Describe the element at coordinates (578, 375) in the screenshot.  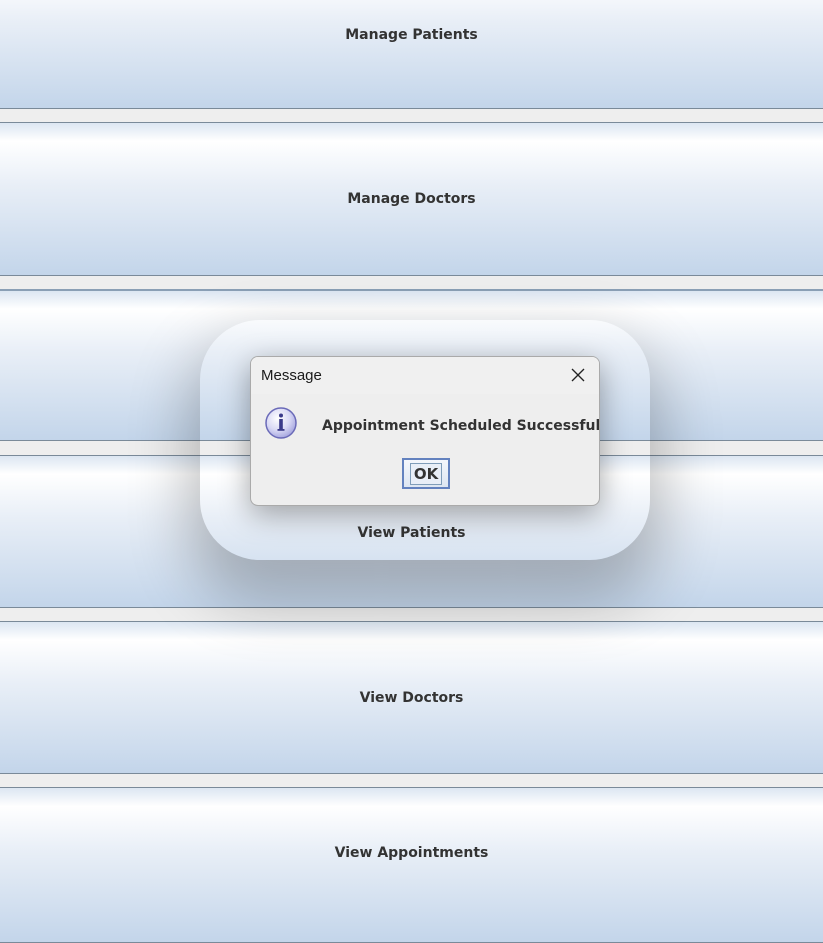
I see `close-icon` at that location.